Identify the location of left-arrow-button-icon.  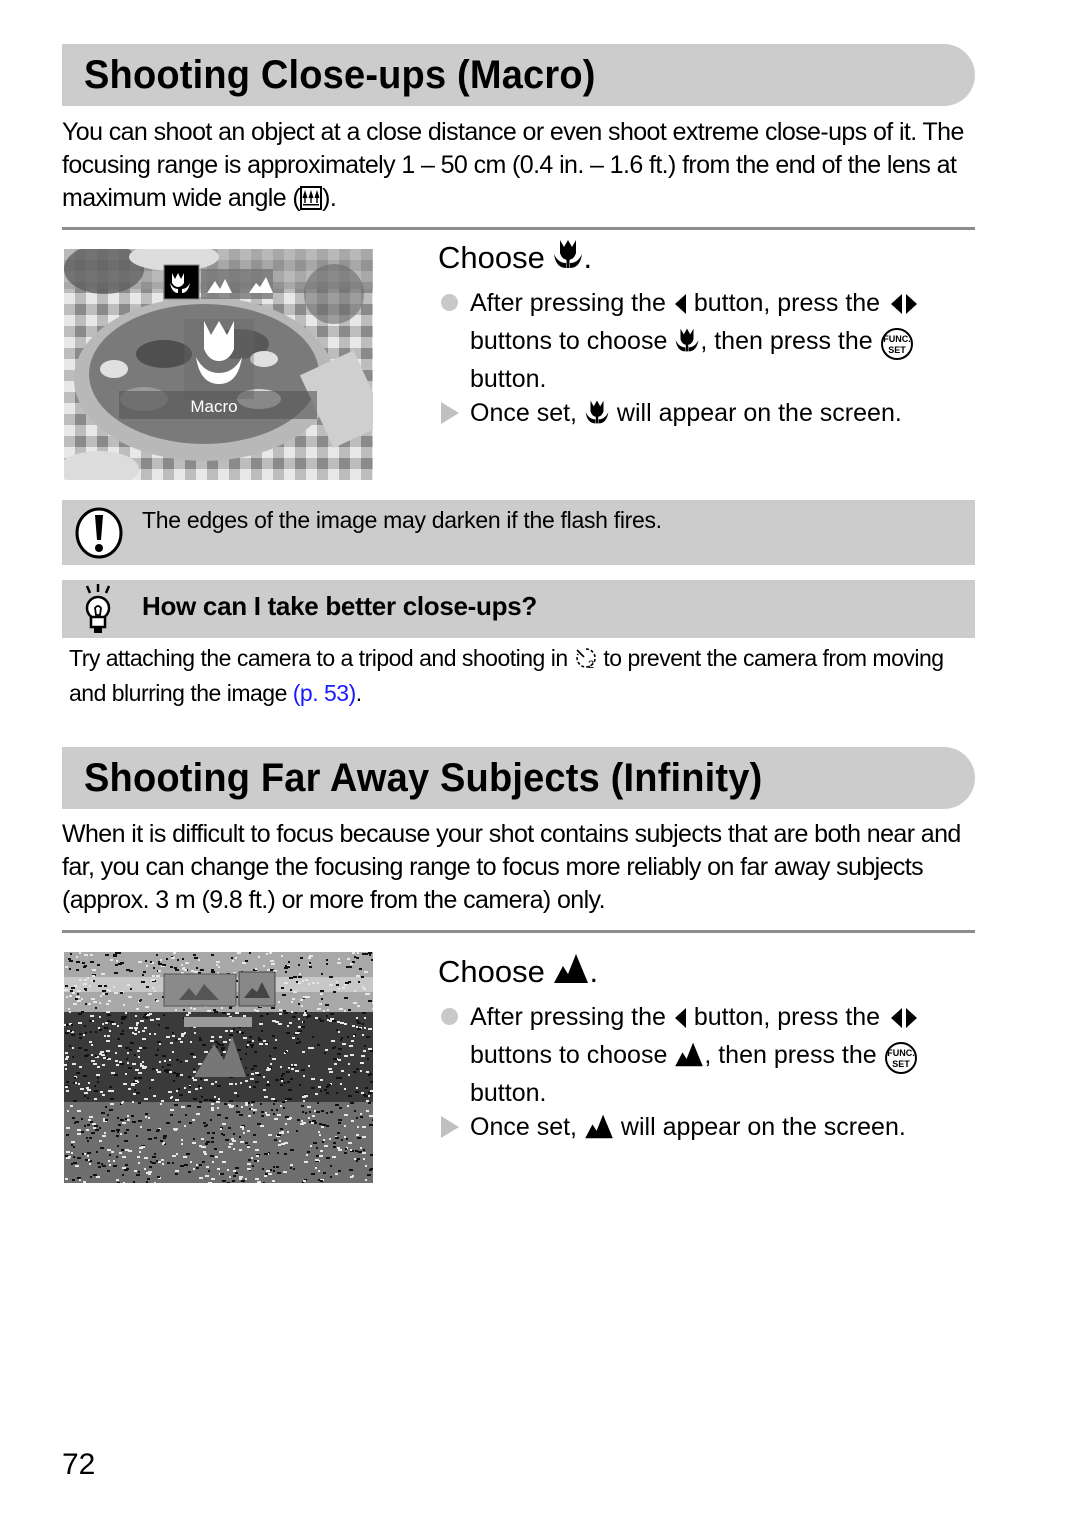
(680, 307).